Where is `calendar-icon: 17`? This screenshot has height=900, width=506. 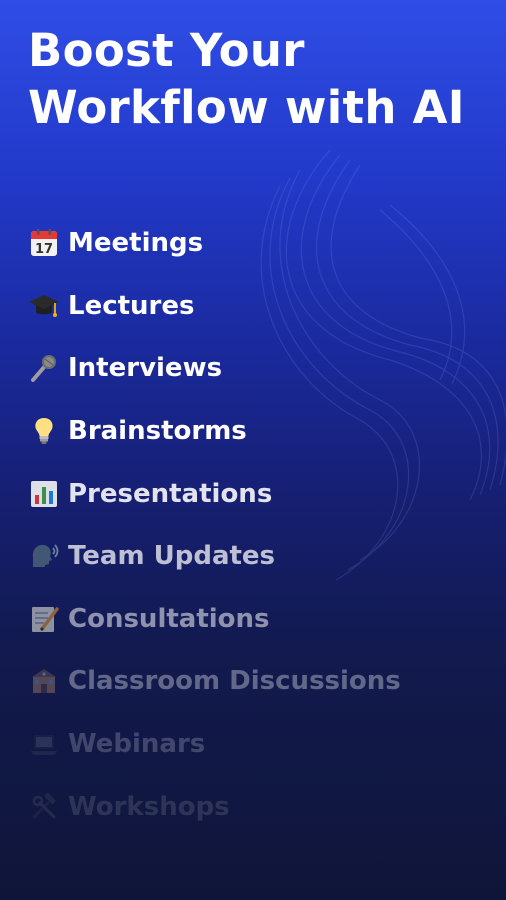
calendar-icon: 17 is located at coordinates (44, 243).